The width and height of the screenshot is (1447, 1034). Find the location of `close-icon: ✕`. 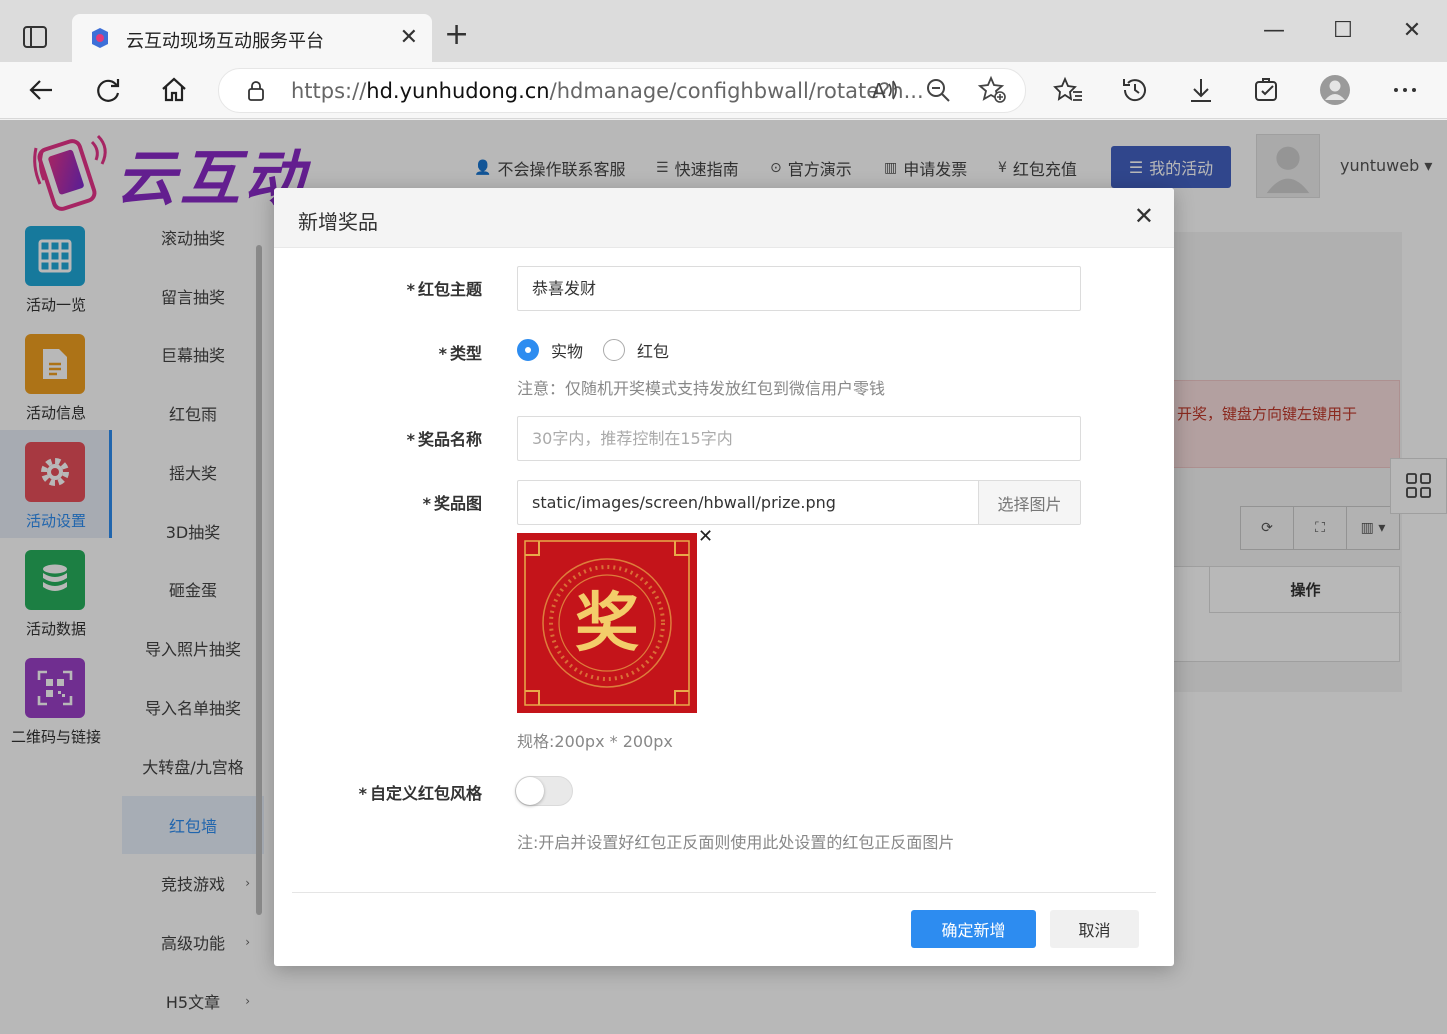

close-icon: ✕ is located at coordinates (1144, 216).